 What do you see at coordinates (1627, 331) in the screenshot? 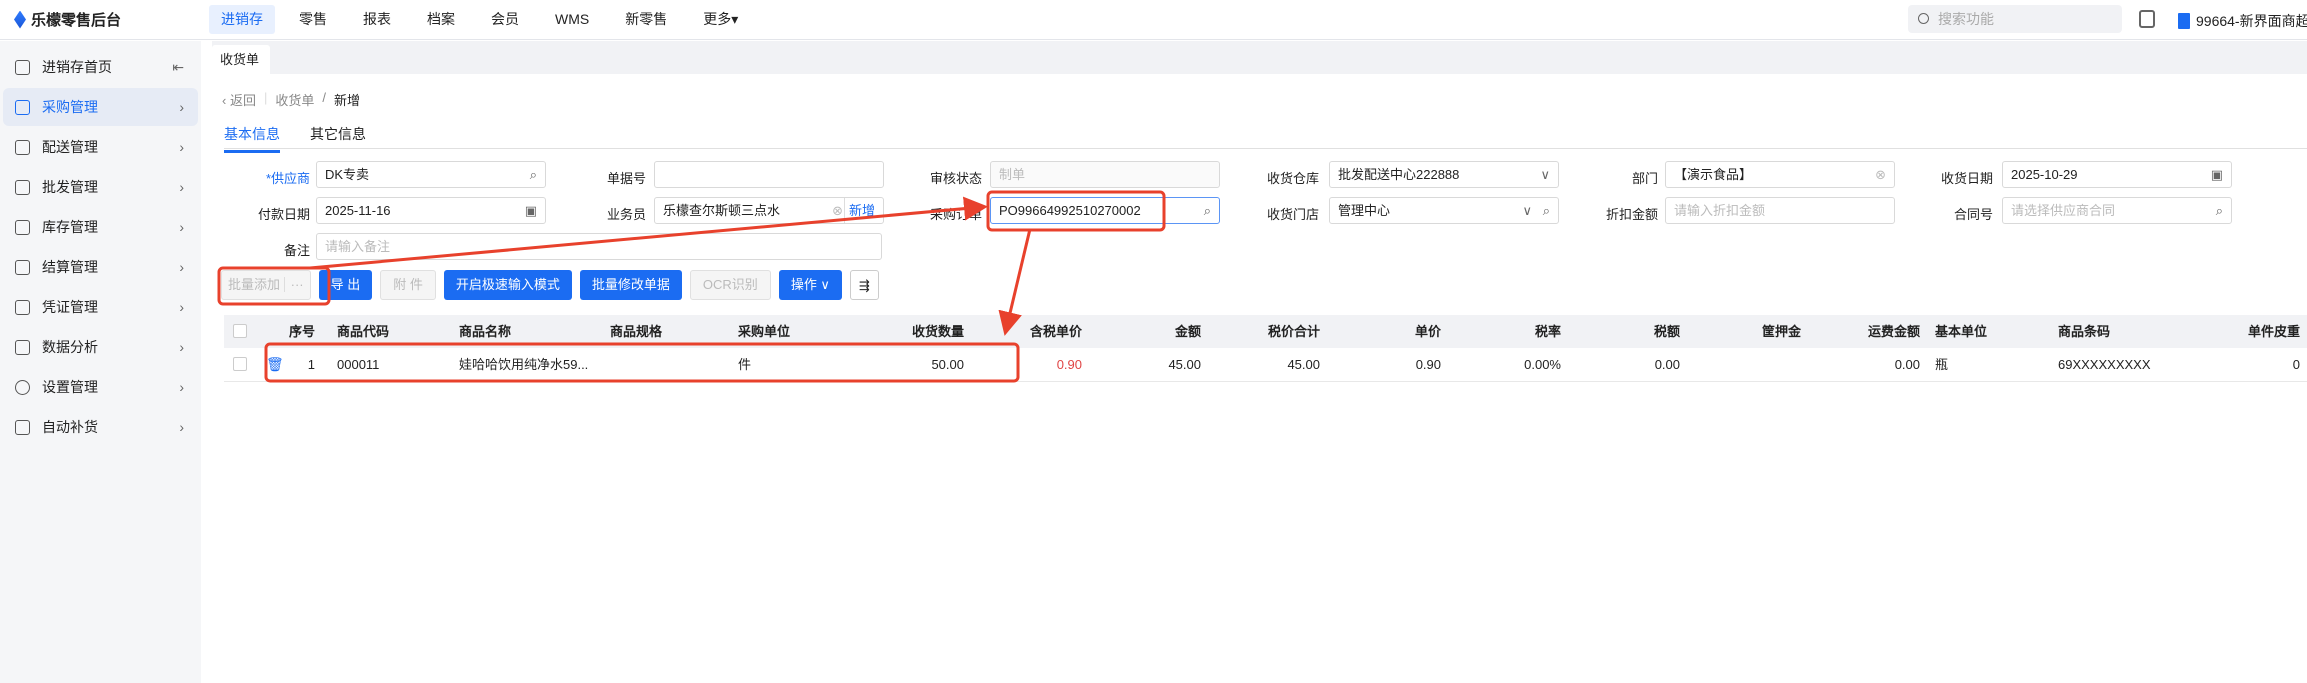
I see `column-header: 税额` at bounding box center [1627, 331].